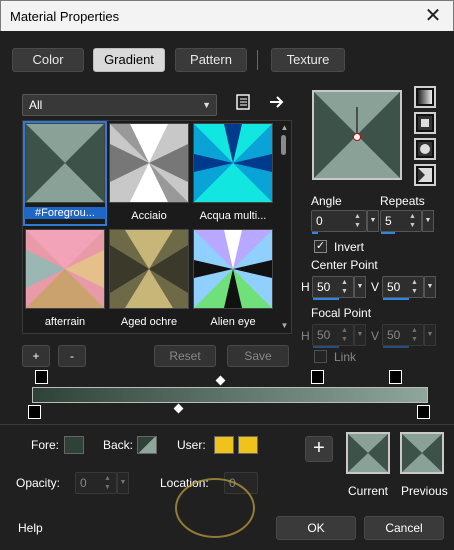 The height and width of the screenshot is (550, 454). Describe the element at coordinates (388, 221) in the screenshot. I see `repeats-value: 5` at that location.